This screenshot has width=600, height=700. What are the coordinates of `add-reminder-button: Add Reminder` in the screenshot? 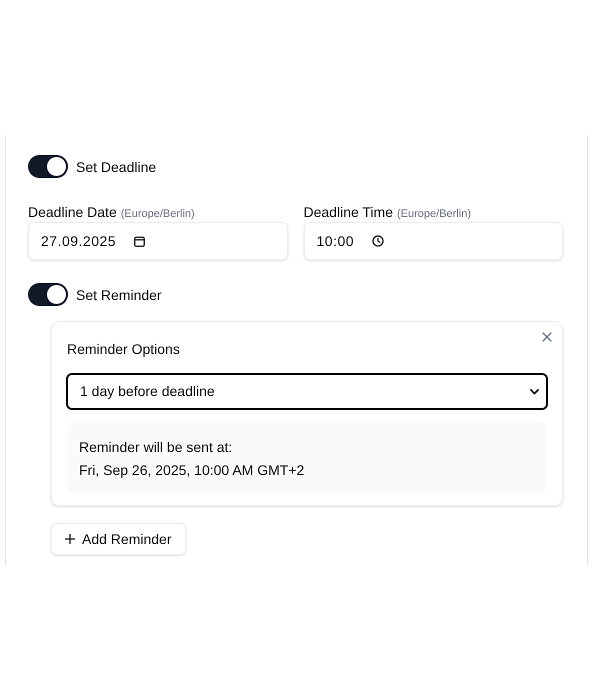 It's located at (118, 539).